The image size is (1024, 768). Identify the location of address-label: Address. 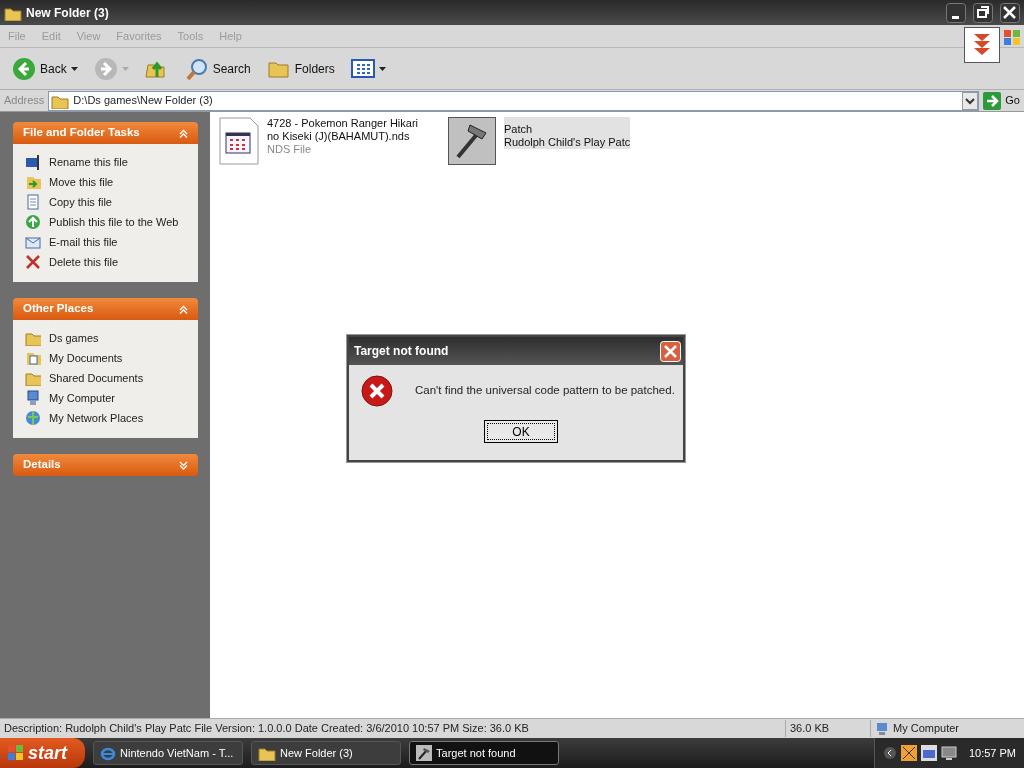
(24, 101).